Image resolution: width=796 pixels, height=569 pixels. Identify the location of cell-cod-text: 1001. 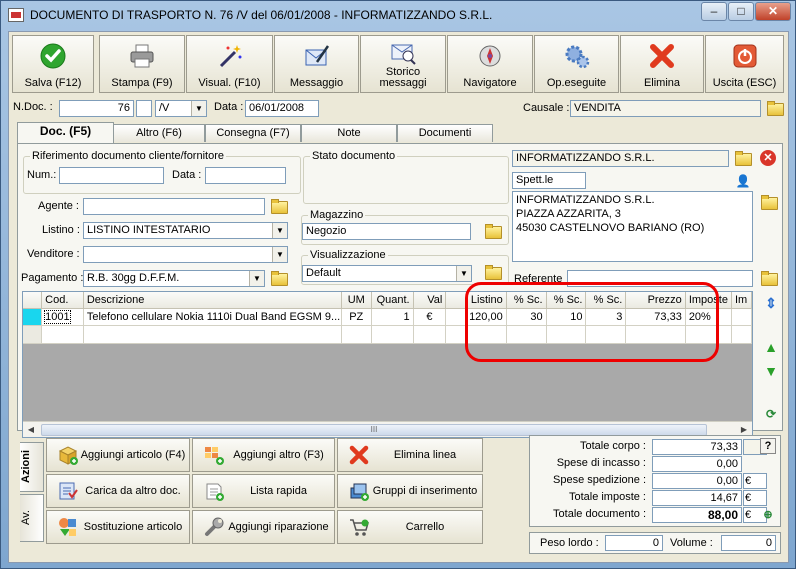
(57, 316).